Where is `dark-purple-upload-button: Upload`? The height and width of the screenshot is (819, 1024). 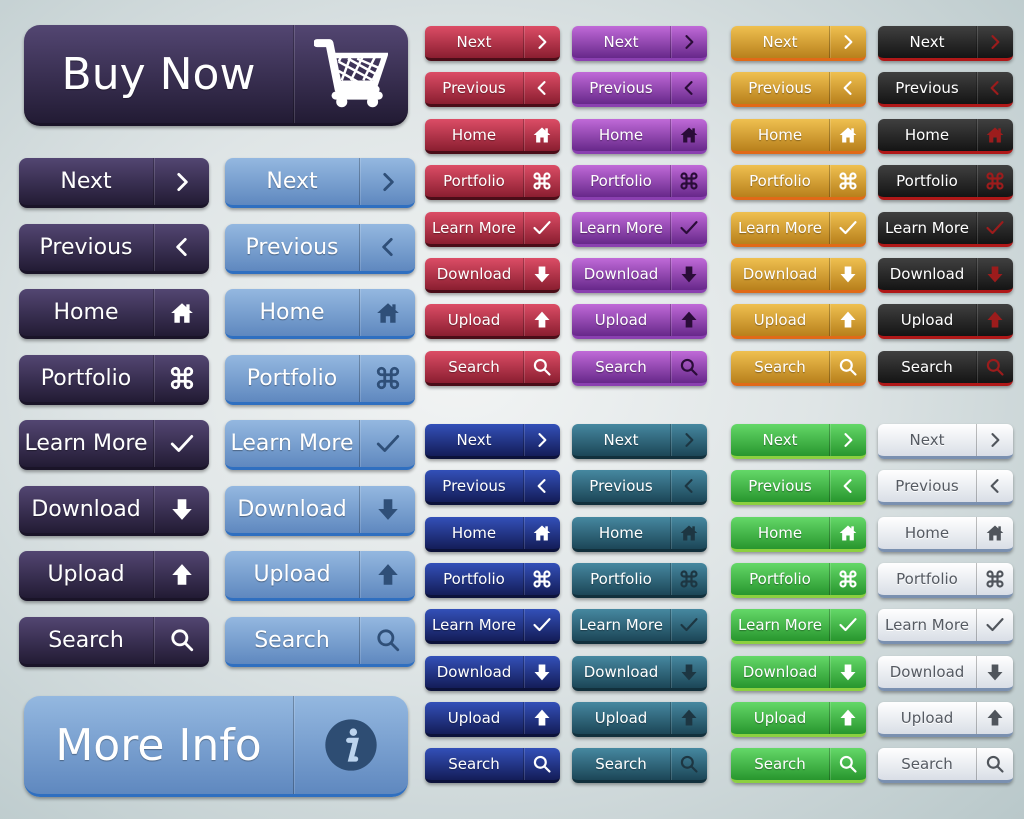
dark-purple-upload-button: Upload is located at coordinates (114, 576).